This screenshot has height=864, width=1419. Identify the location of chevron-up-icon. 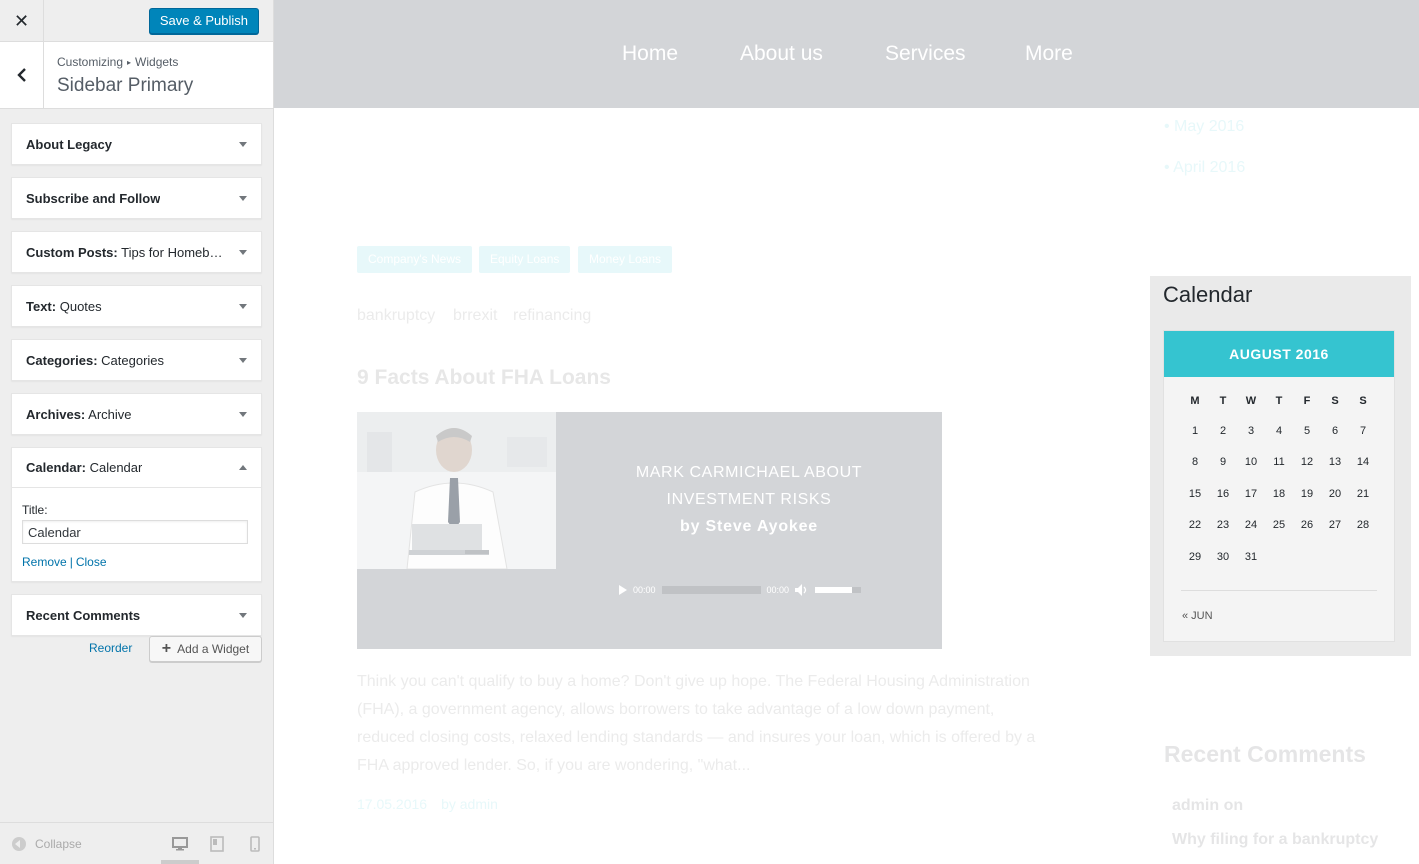
(243, 467).